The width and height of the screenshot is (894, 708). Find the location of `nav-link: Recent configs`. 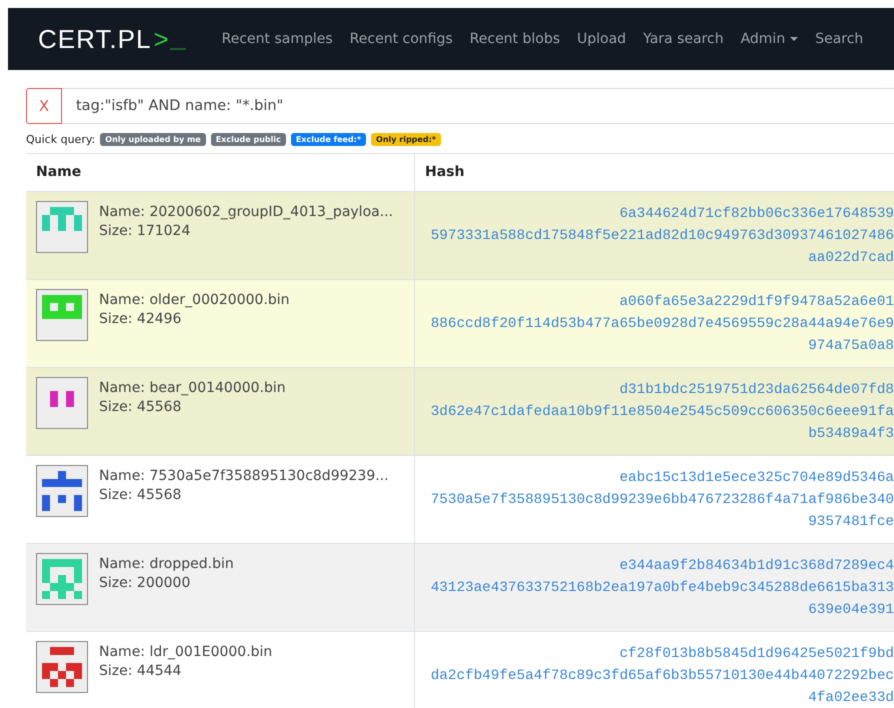

nav-link: Recent configs is located at coordinates (401, 39).